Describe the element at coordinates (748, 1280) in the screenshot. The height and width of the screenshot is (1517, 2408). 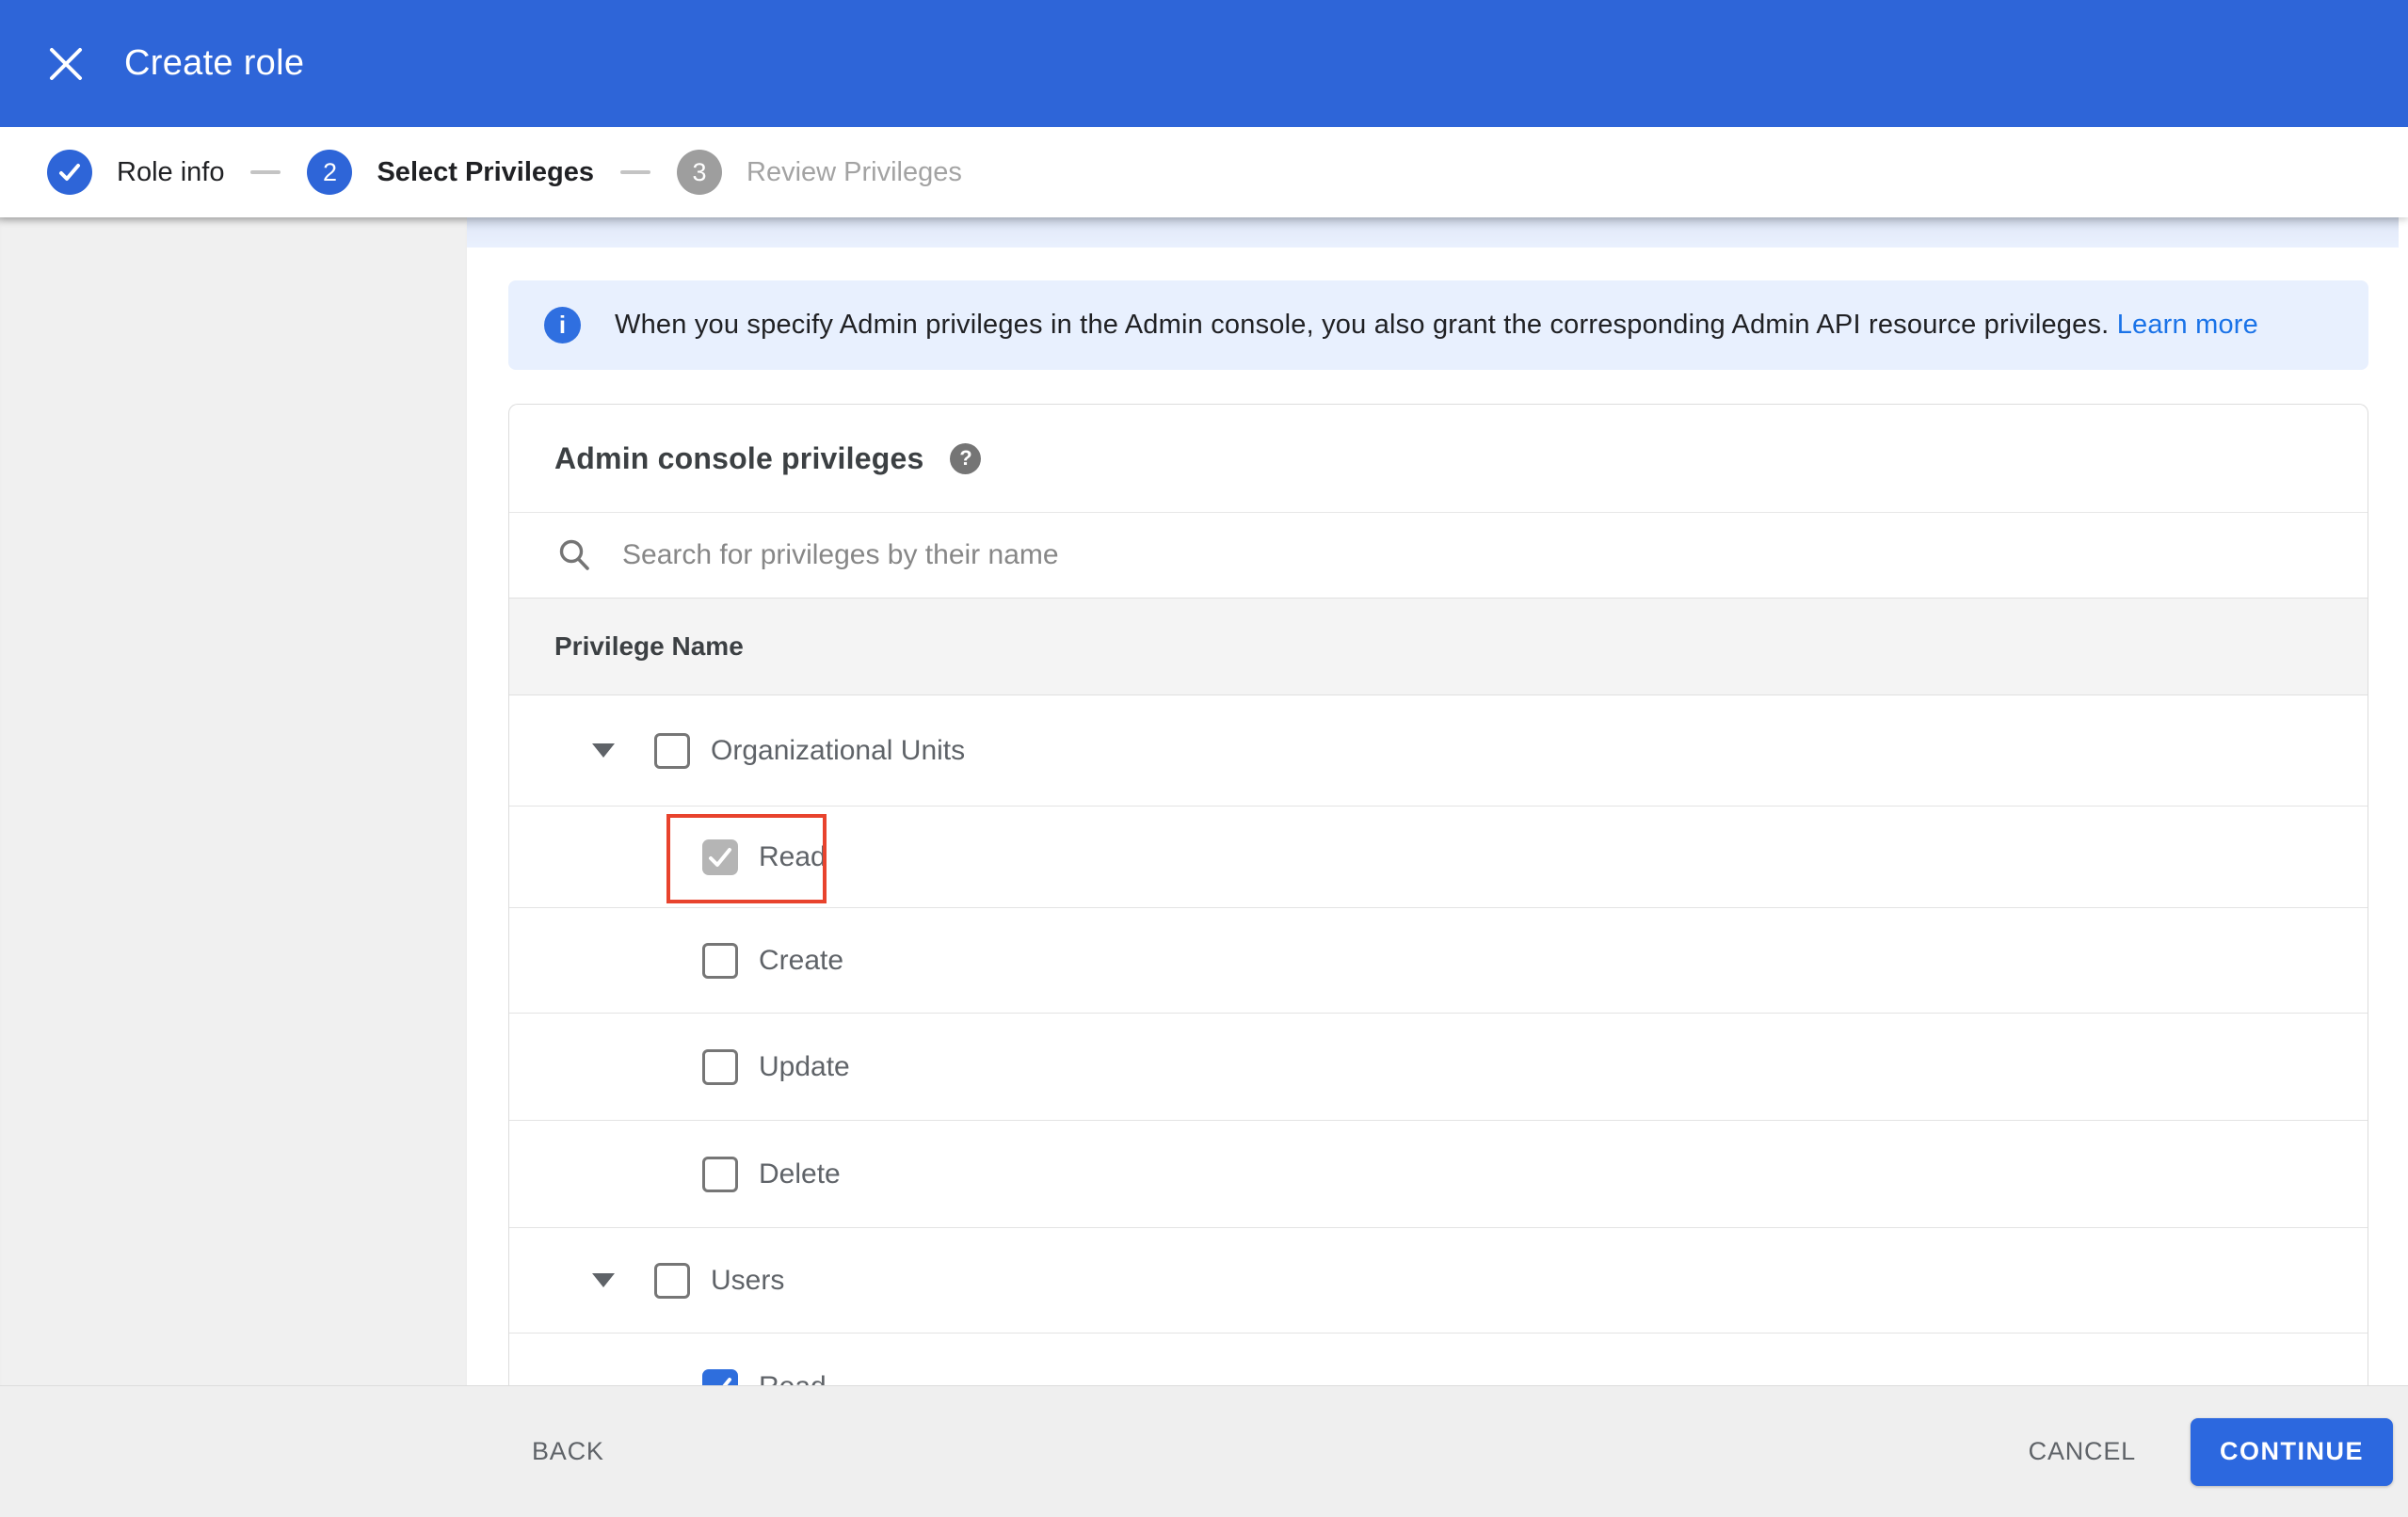
I see `row-label: Users` at that location.